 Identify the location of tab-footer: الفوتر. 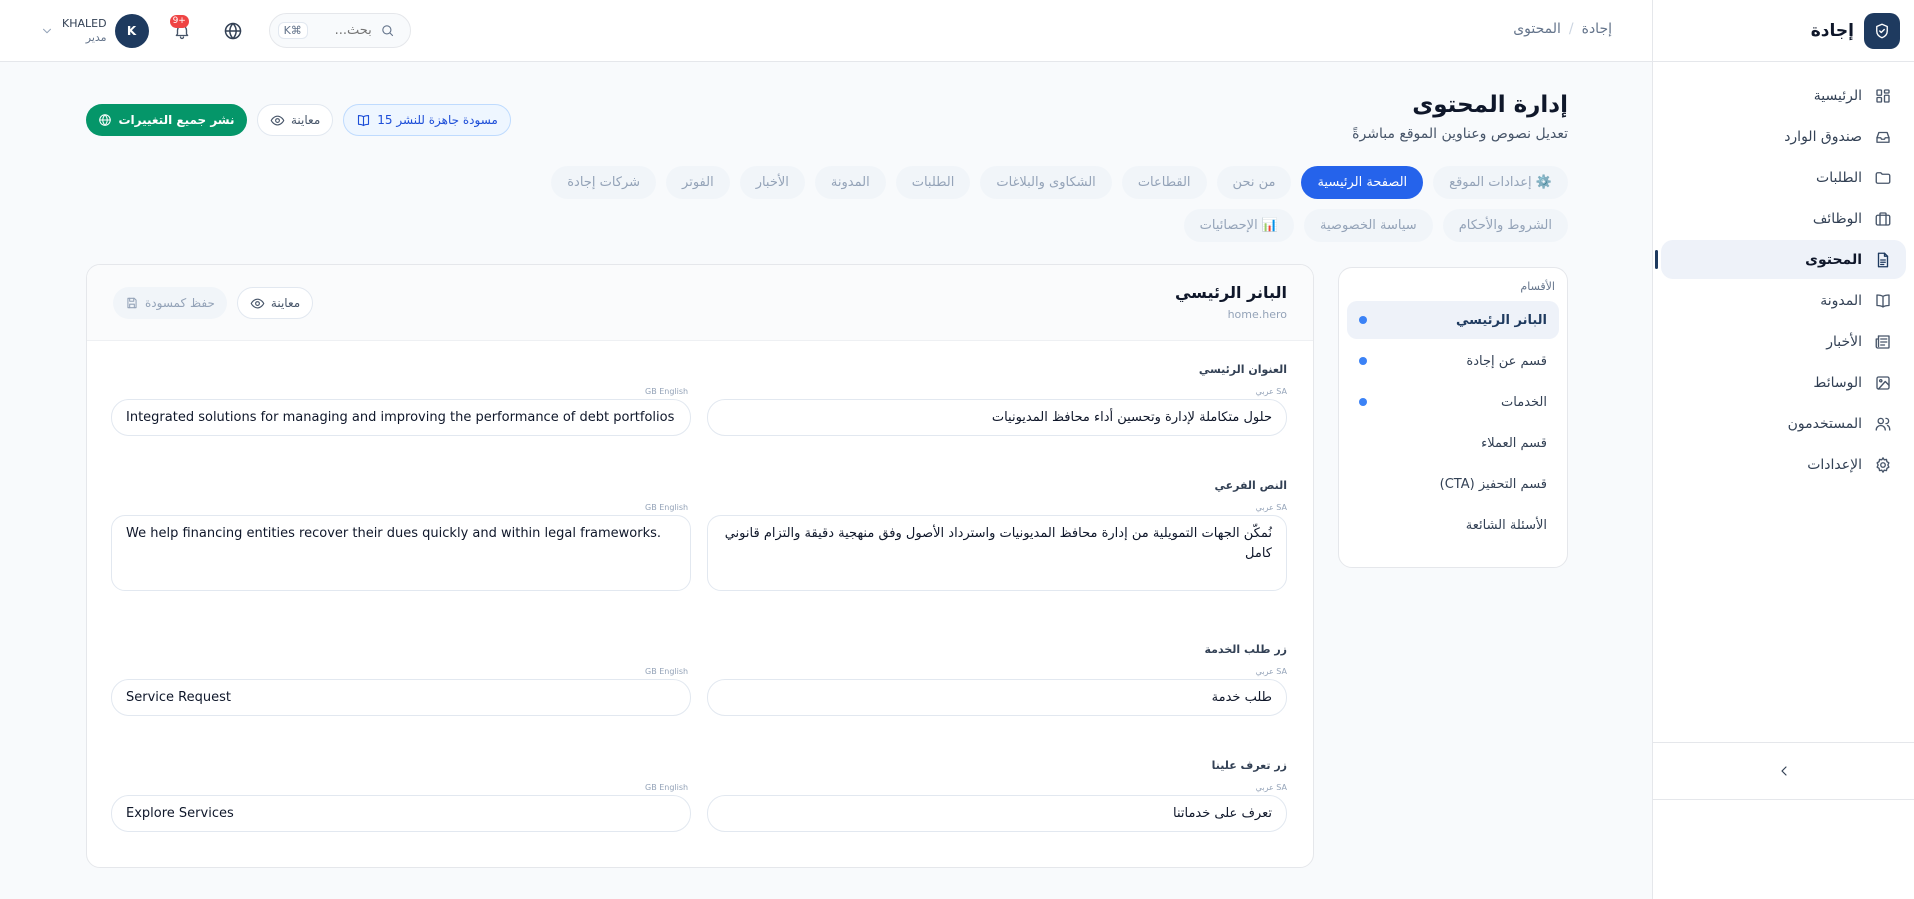
(698, 182).